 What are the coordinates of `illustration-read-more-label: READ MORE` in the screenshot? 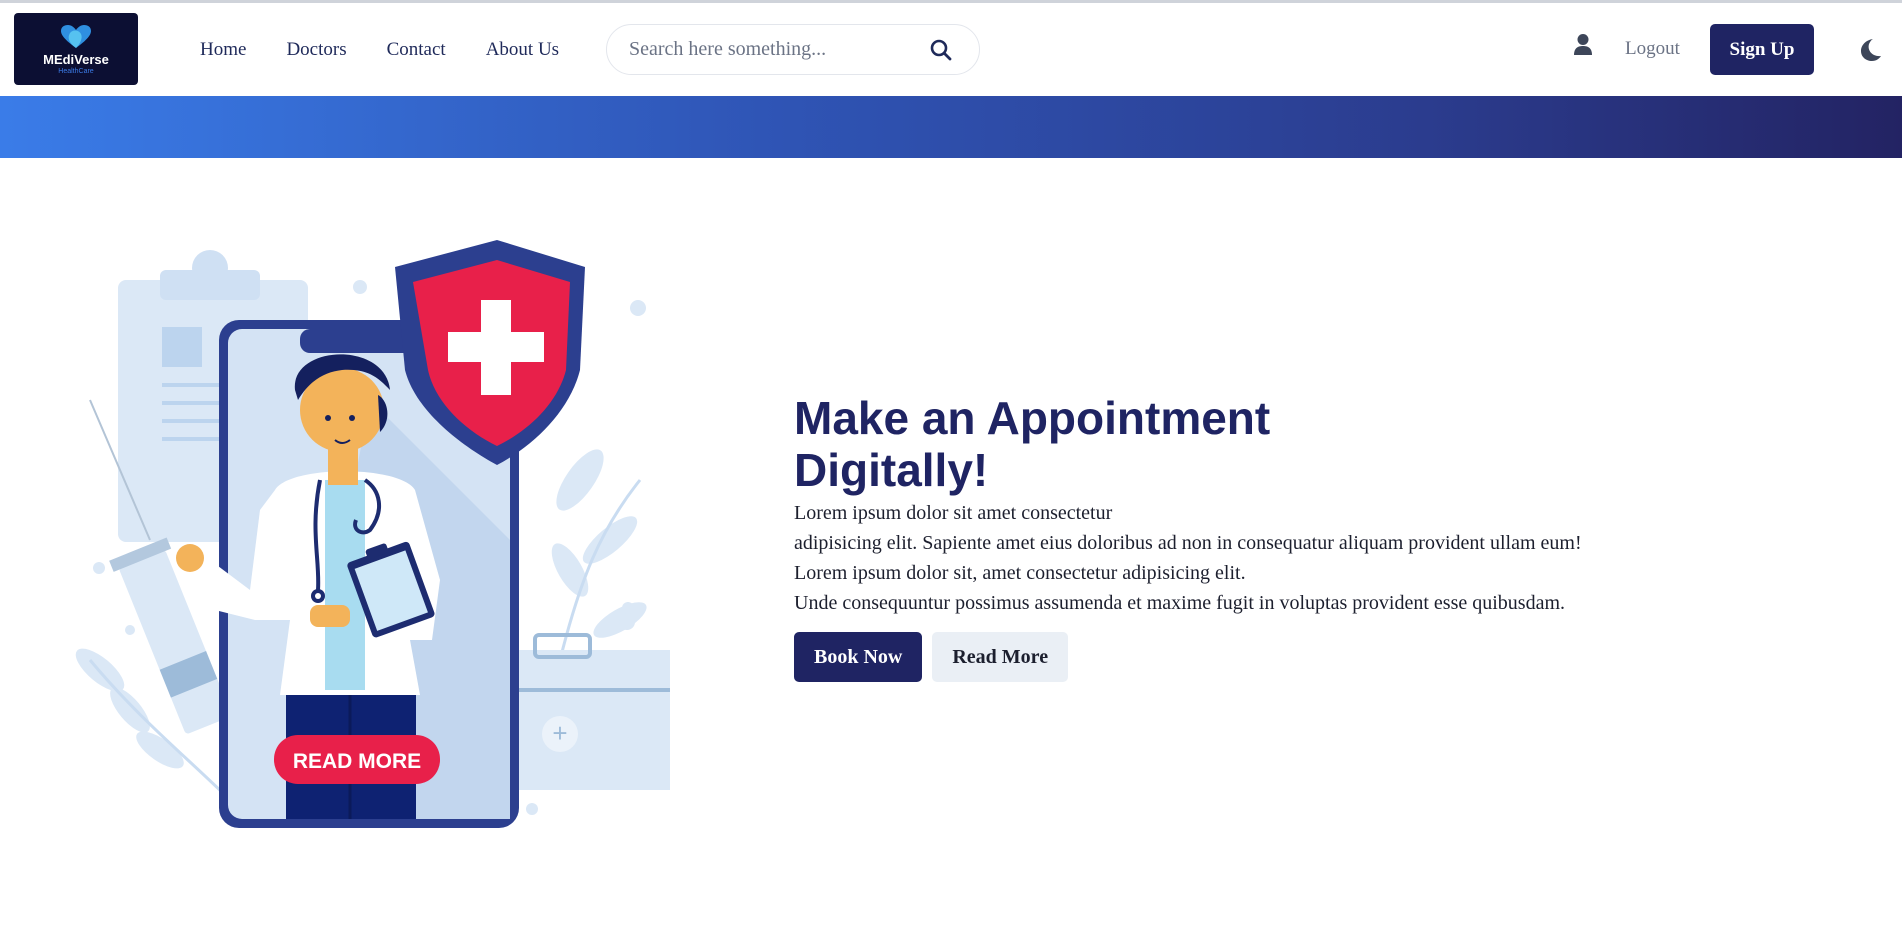 It's located at (357, 761).